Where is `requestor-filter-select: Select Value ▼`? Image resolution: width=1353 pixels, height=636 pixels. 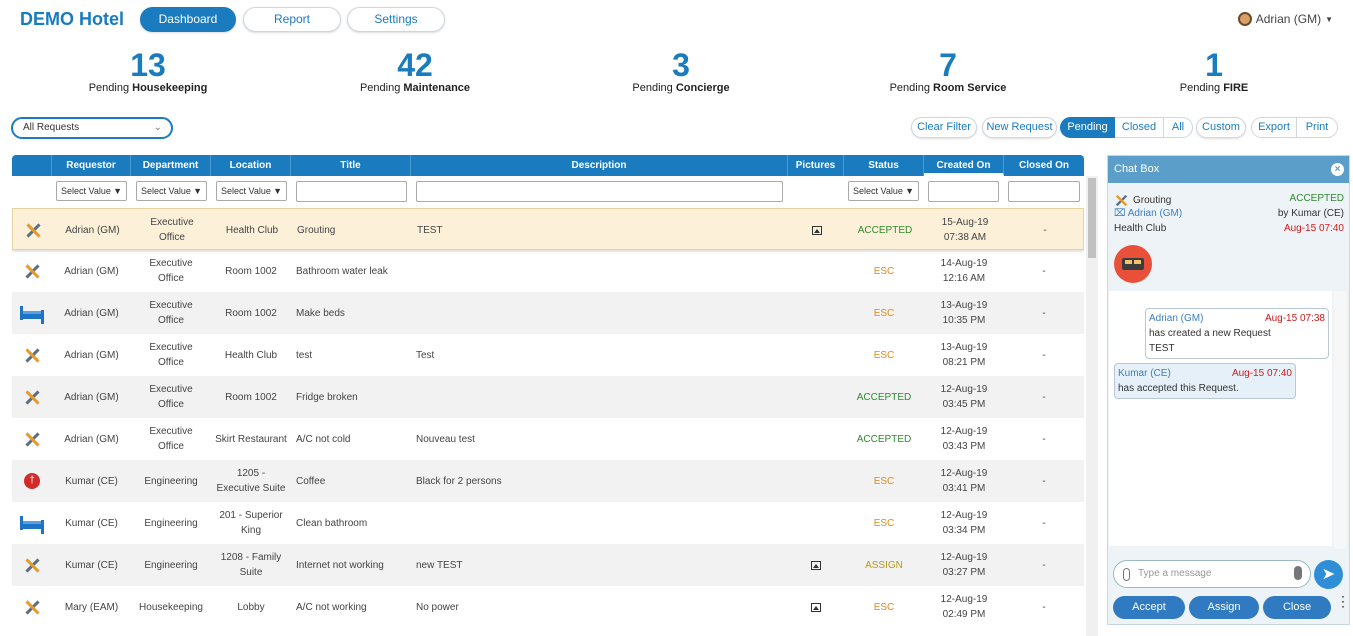 requestor-filter-select: Select Value ▼ is located at coordinates (91, 191).